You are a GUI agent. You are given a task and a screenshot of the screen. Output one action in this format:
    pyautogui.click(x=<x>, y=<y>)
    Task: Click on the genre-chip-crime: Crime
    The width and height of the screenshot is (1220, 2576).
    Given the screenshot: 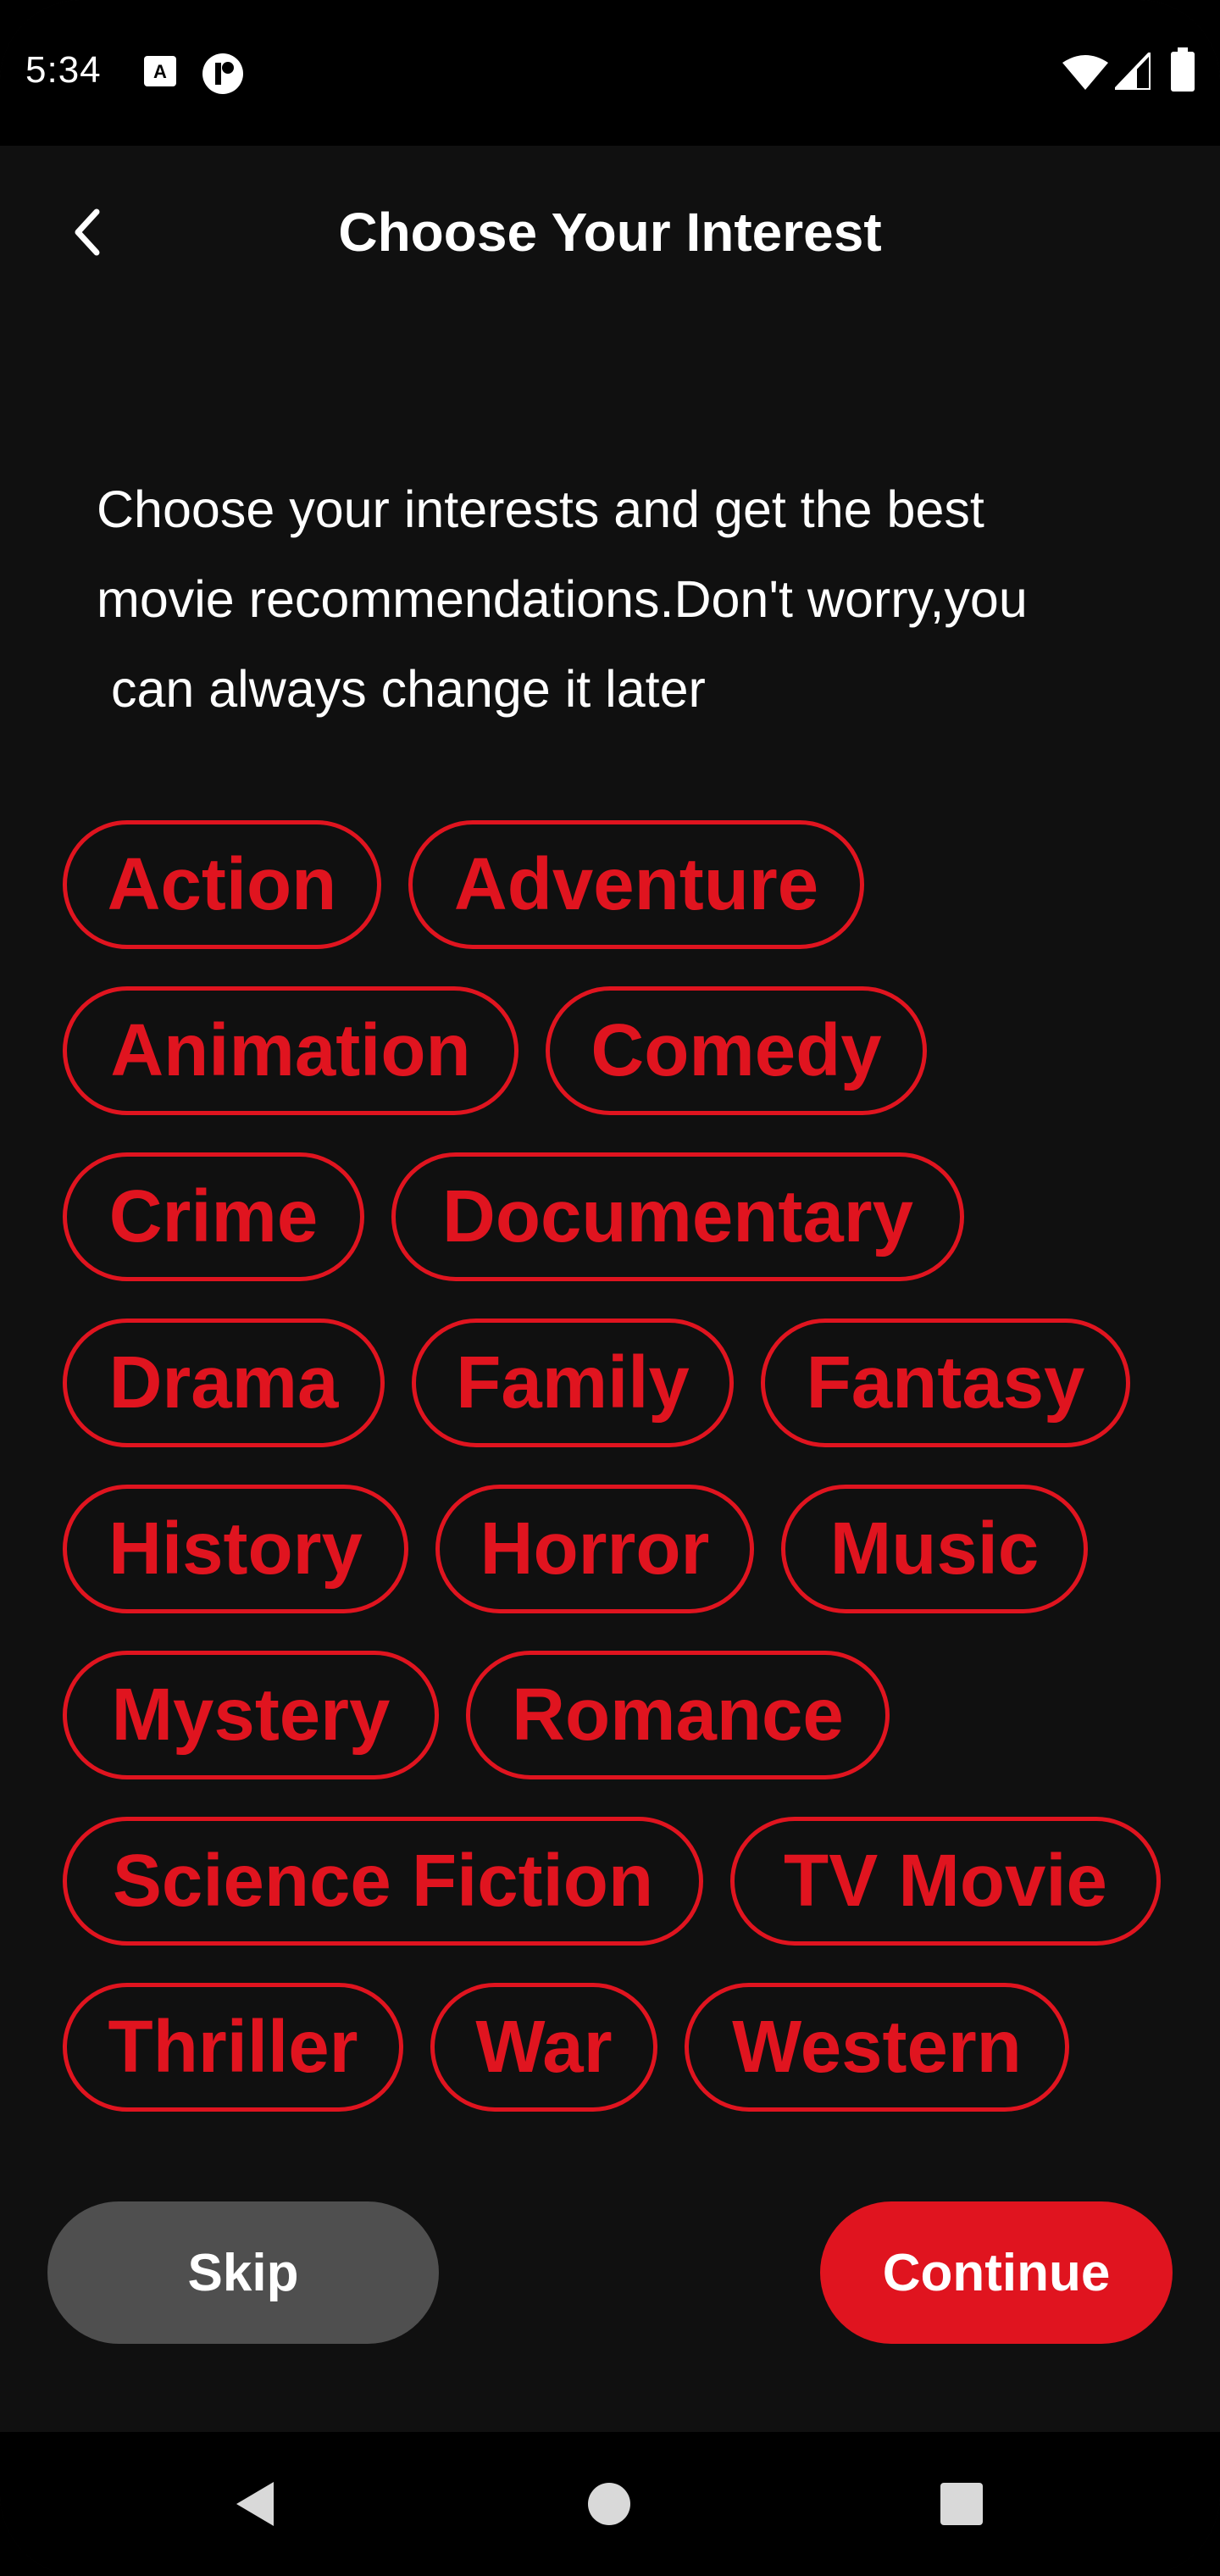 What is the action you would take?
    pyautogui.click(x=213, y=1216)
    